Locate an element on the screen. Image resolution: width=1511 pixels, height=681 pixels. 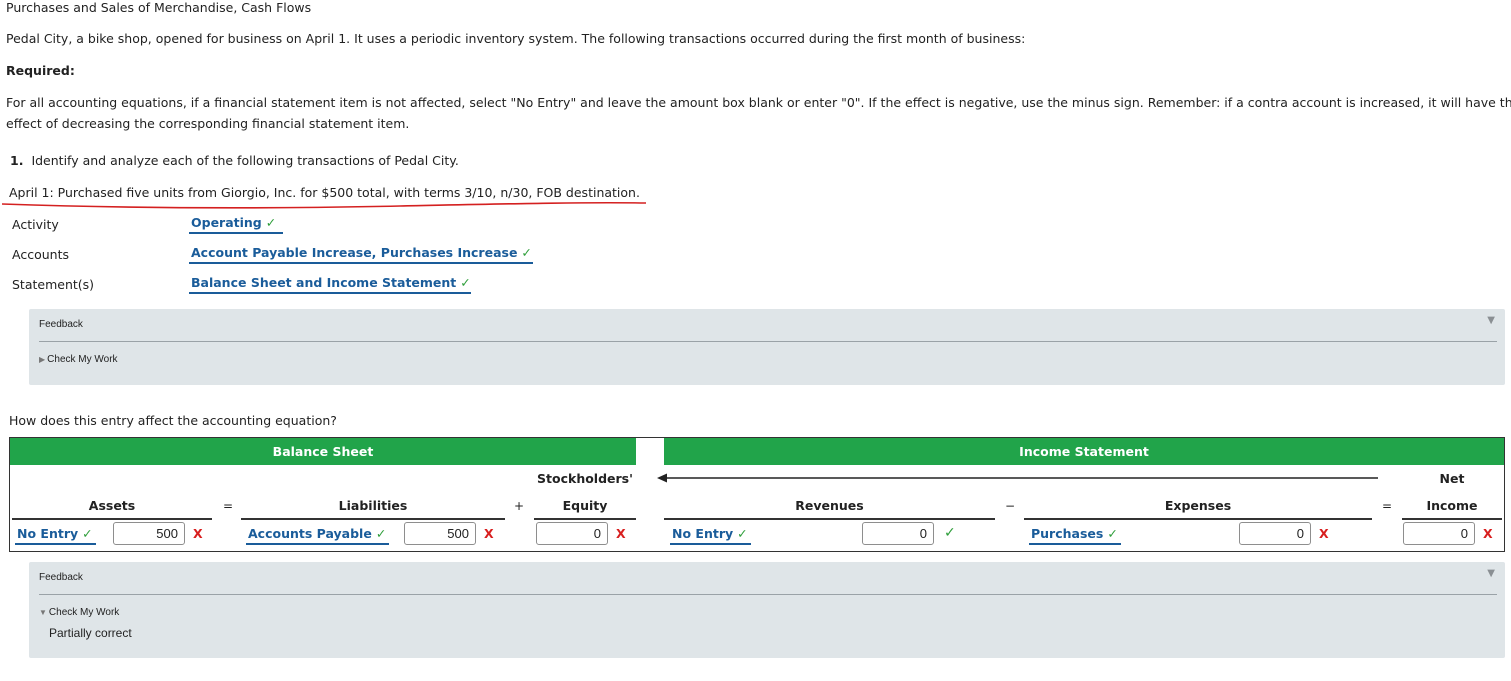
liabilities-select: Accounts Payable ✓ is located at coordinates (318, 535).